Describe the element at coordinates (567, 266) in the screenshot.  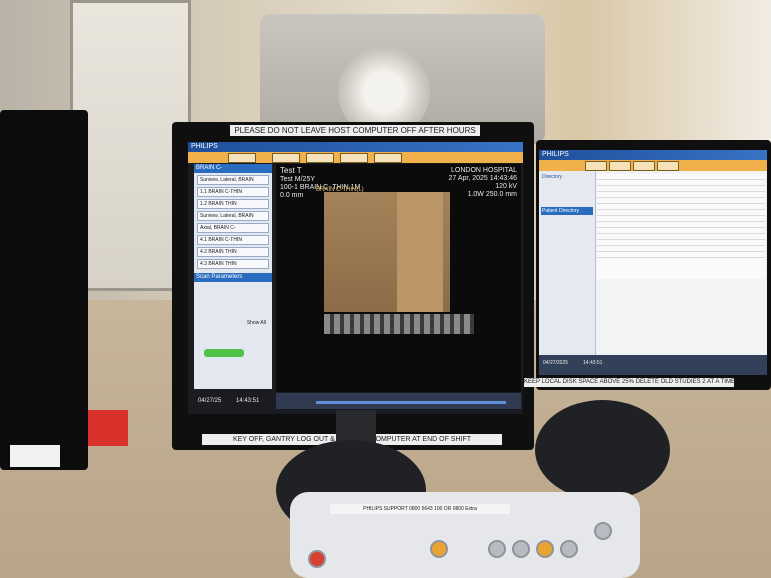
I see `workstation-sidebar: Directory Patient Directory` at that location.